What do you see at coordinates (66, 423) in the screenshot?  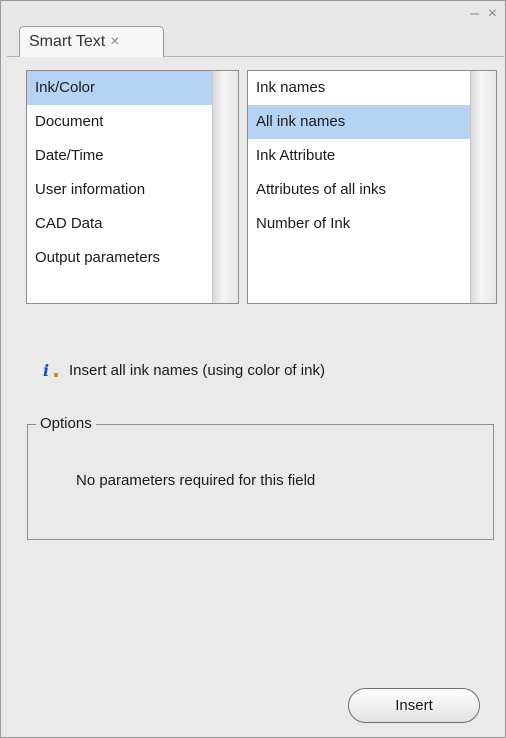 I see `options-legend: Options` at bounding box center [66, 423].